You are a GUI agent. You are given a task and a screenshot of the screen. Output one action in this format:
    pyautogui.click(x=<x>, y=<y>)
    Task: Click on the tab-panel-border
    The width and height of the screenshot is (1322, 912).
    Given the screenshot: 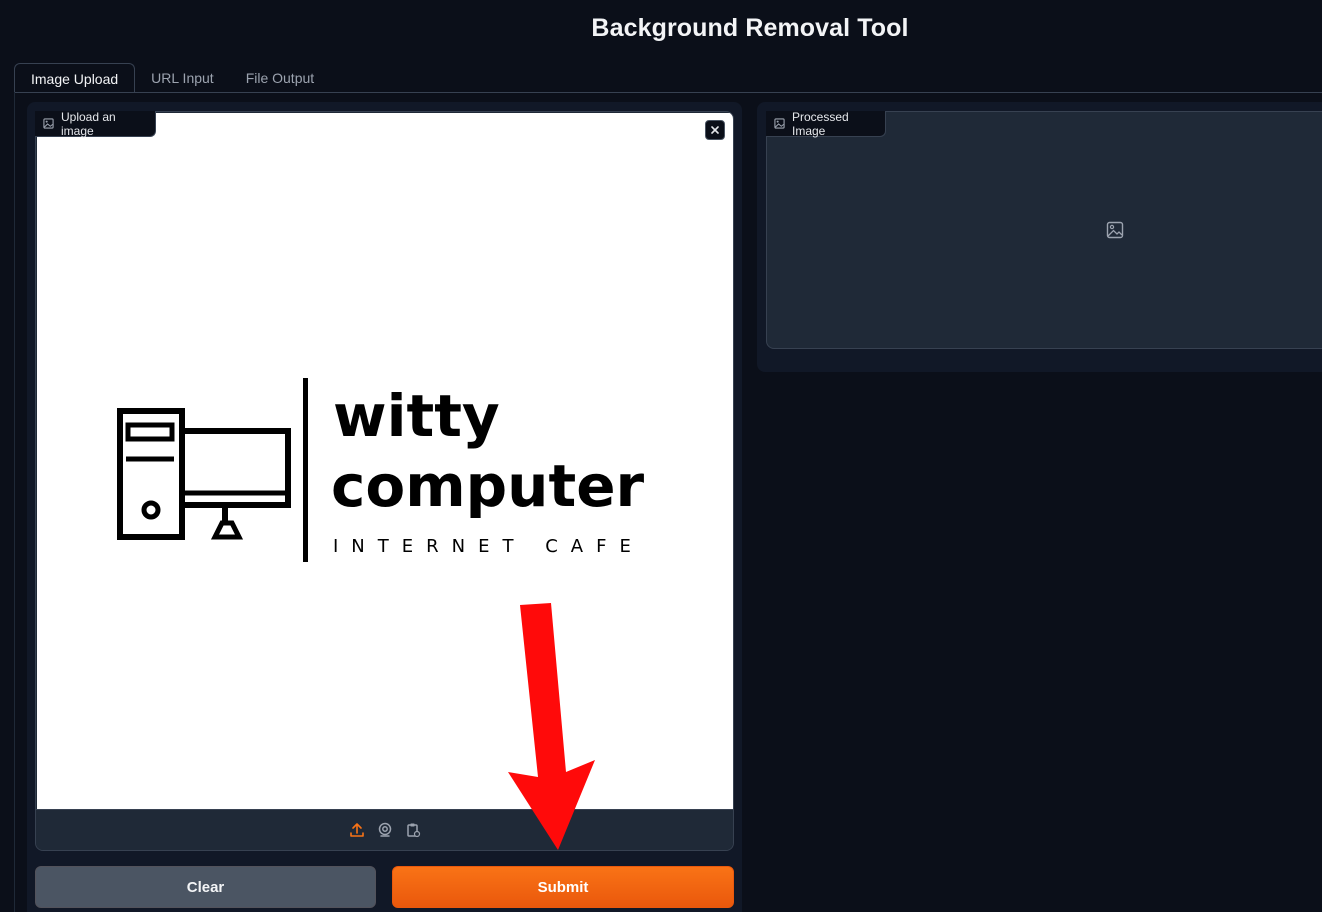 What is the action you would take?
    pyautogui.click(x=14, y=502)
    